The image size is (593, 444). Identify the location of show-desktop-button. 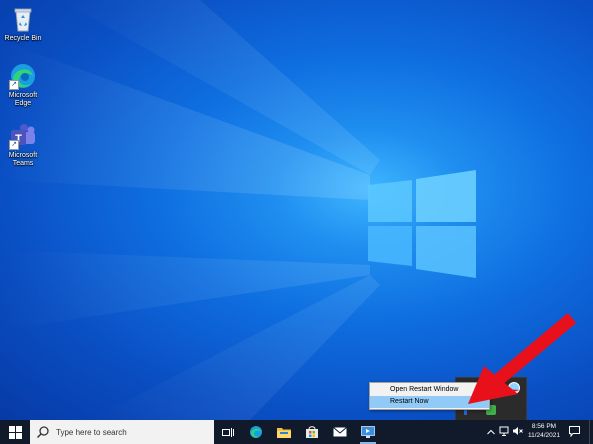
(591, 432).